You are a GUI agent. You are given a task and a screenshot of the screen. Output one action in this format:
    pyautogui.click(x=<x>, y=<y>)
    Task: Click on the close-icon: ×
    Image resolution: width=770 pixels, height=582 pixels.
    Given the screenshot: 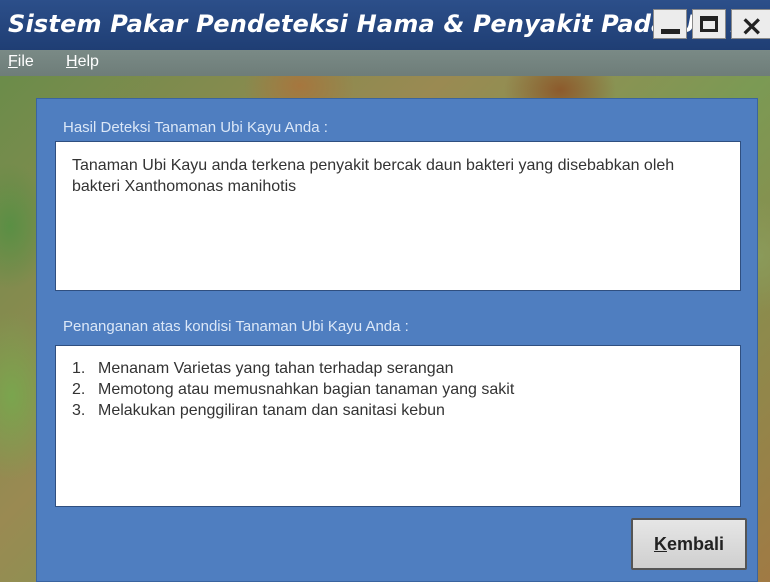 What is the action you would take?
    pyautogui.click(x=752, y=25)
    